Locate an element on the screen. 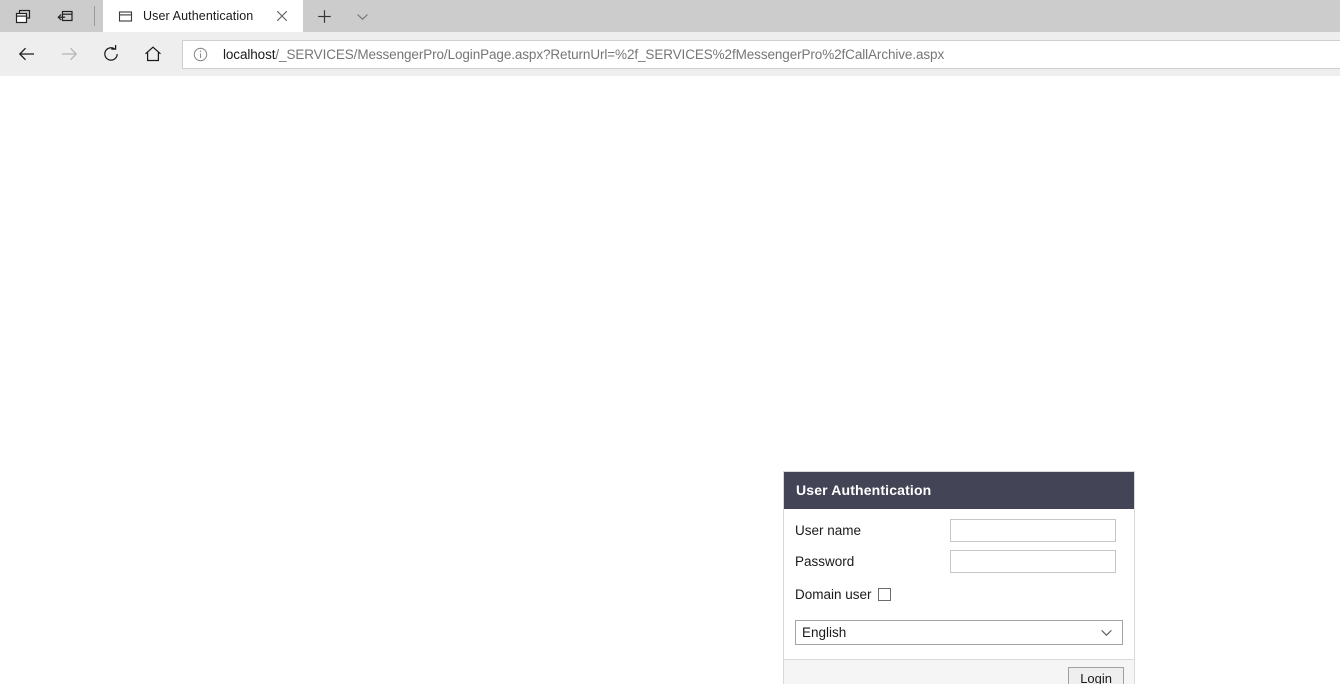 The image size is (1340, 684). home-icon is located at coordinates (153, 54).